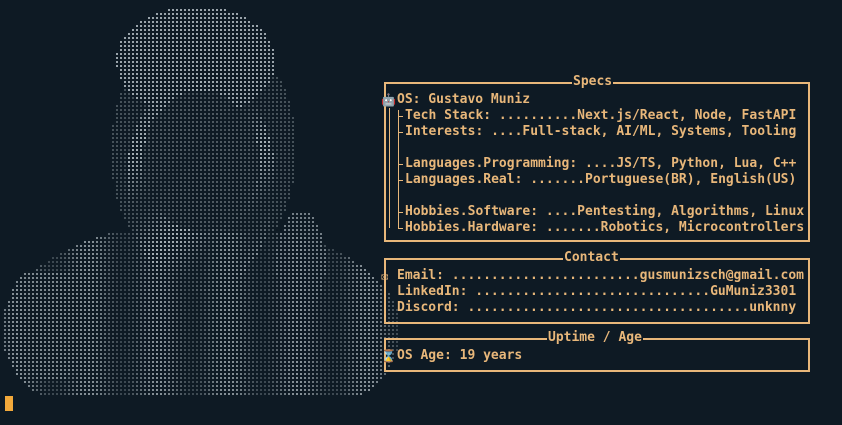 This screenshot has height=425, width=842. Describe the element at coordinates (9, 403) in the screenshot. I see `terminal-cursor` at that location.